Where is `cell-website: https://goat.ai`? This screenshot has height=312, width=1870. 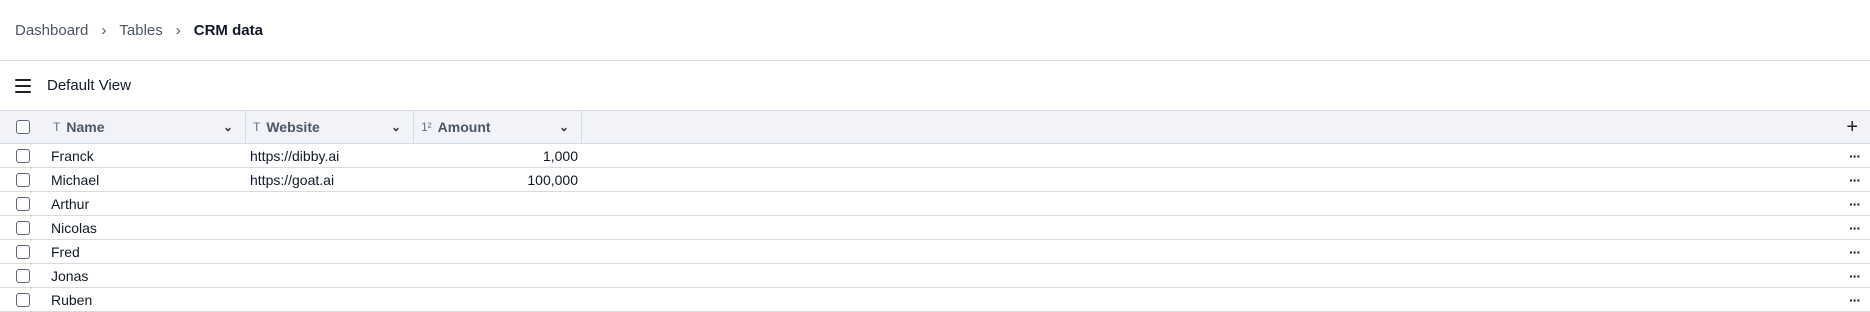
cell-website: https://goat.ai is located at coordinates (330, 180).